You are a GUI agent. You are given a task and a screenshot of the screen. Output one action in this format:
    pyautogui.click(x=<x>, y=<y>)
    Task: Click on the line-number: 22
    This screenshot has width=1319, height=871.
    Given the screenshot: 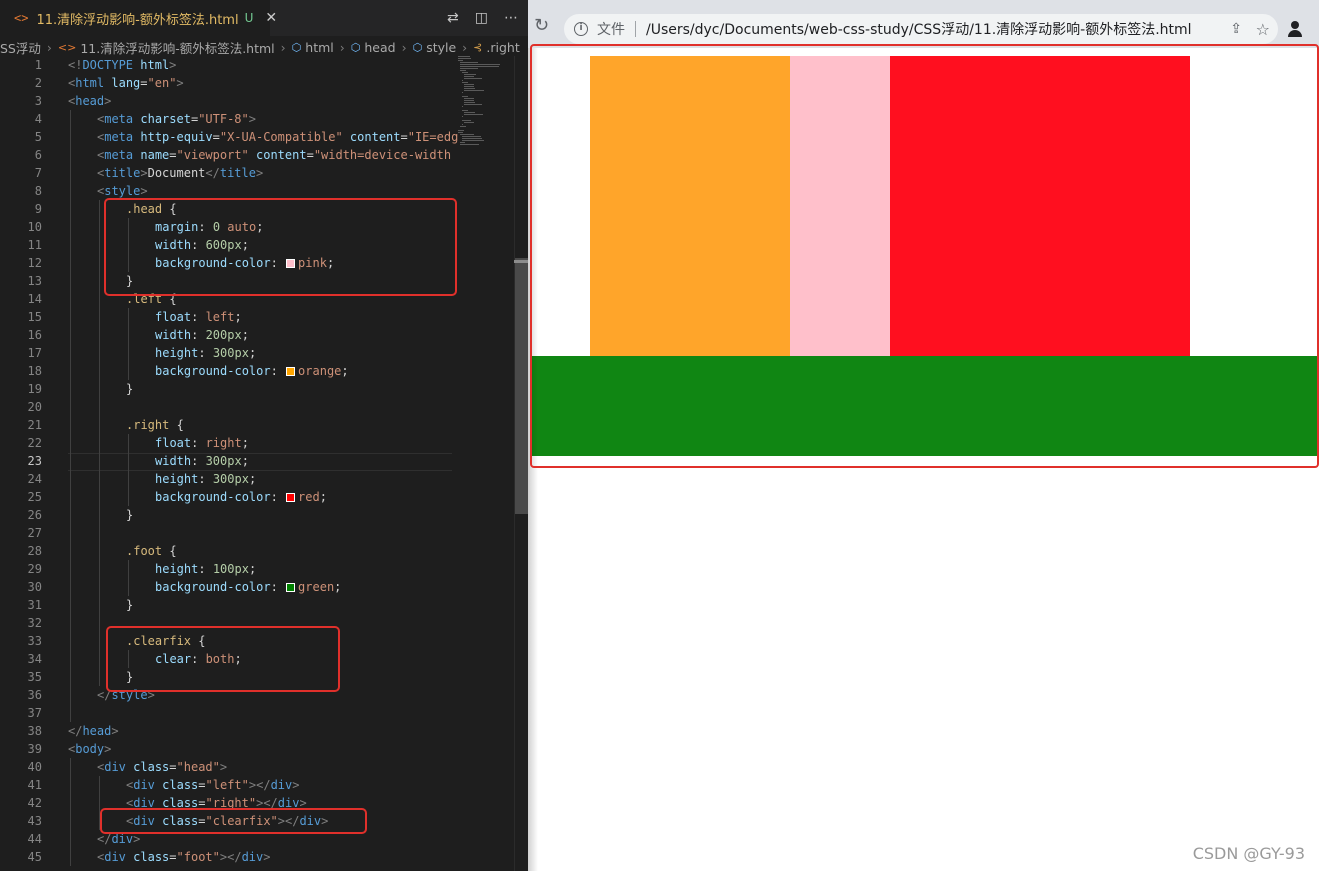 What is the action you would take?
    pyautogui.click(x=34, y=443)
    